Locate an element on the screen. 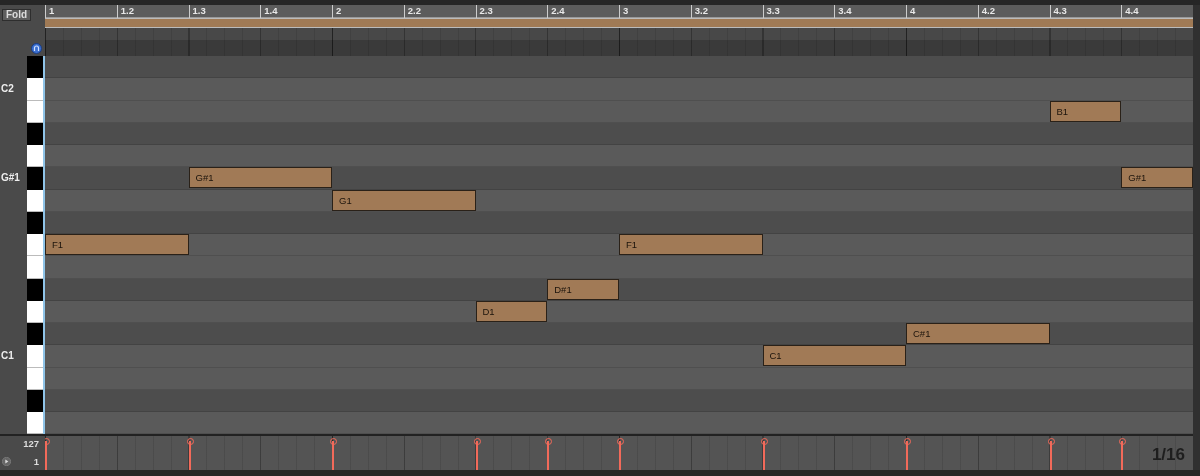  note-block: D#1 is located at coordinates (583, 289).